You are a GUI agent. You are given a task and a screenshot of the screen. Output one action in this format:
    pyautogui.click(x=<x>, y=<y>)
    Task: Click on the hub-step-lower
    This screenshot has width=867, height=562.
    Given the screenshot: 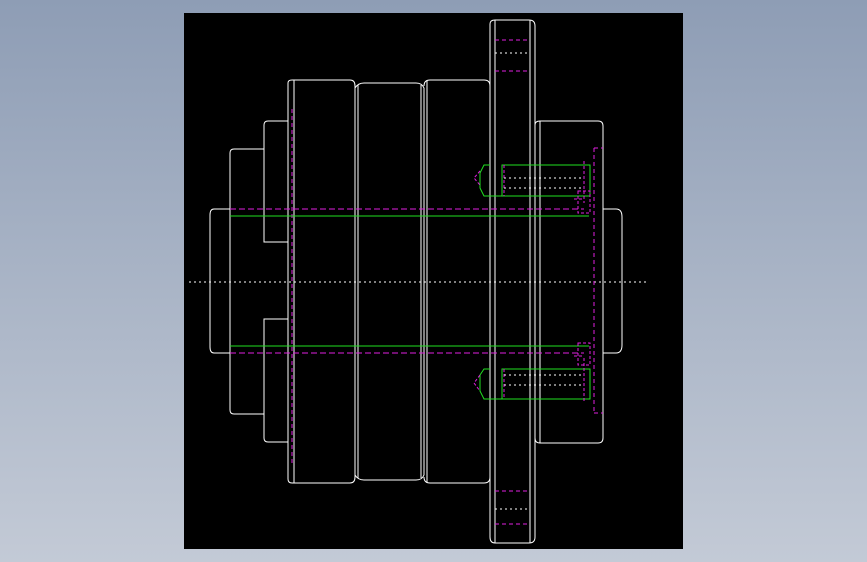 What is the action you would take?
    pyautogui.click(x=275, y=380)
    